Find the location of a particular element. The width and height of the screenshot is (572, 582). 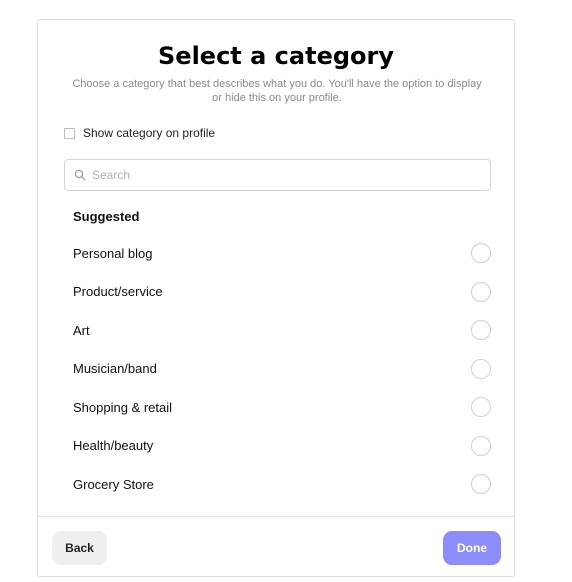

category-option-personal-blog: Personal blog is located at coordinates (283, 253).